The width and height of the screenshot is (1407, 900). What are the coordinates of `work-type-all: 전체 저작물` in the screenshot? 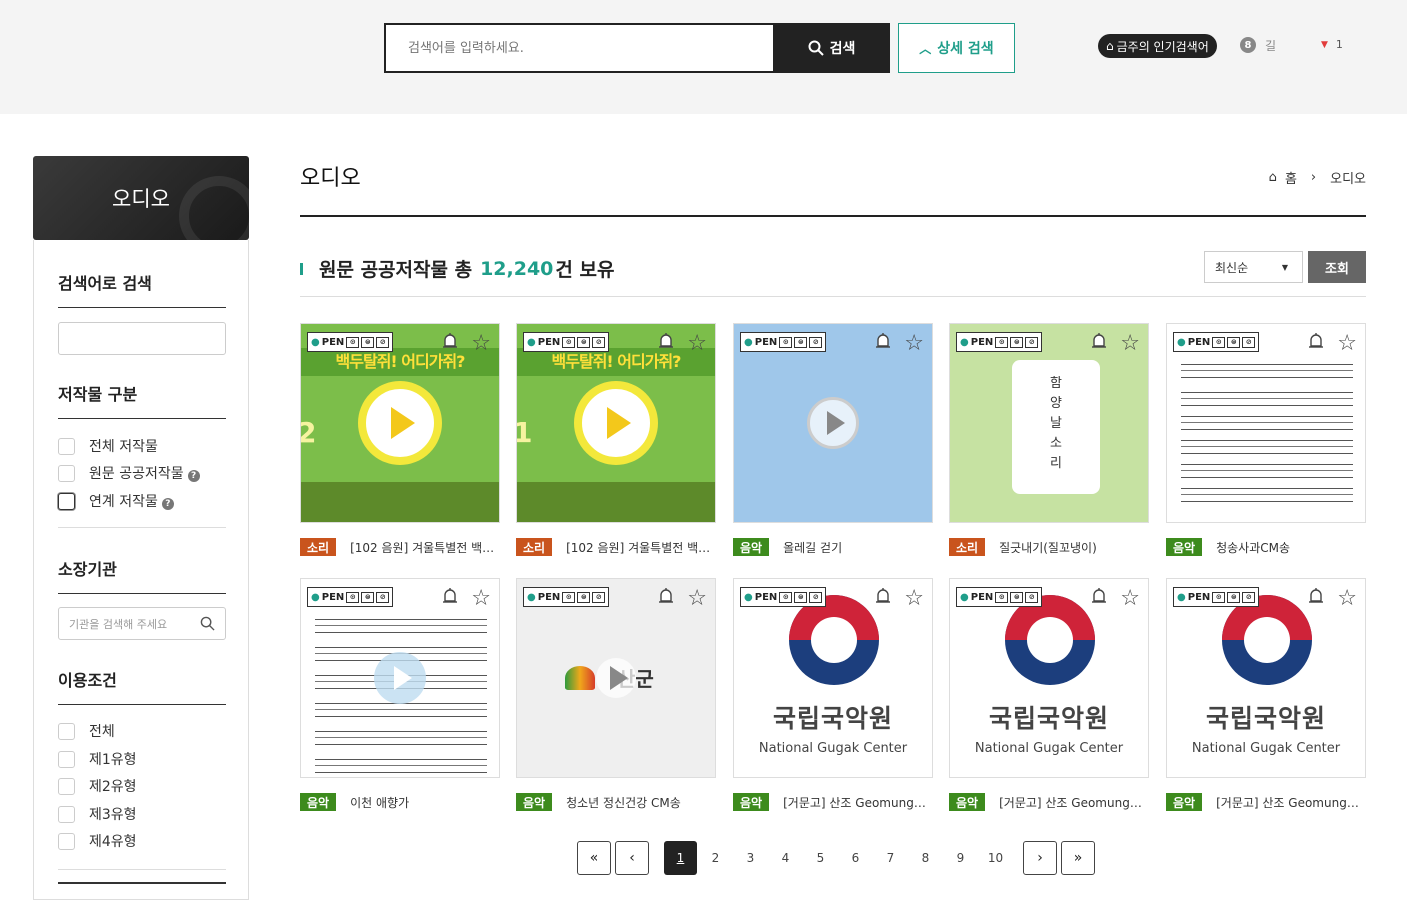 It's located at (108, 446).